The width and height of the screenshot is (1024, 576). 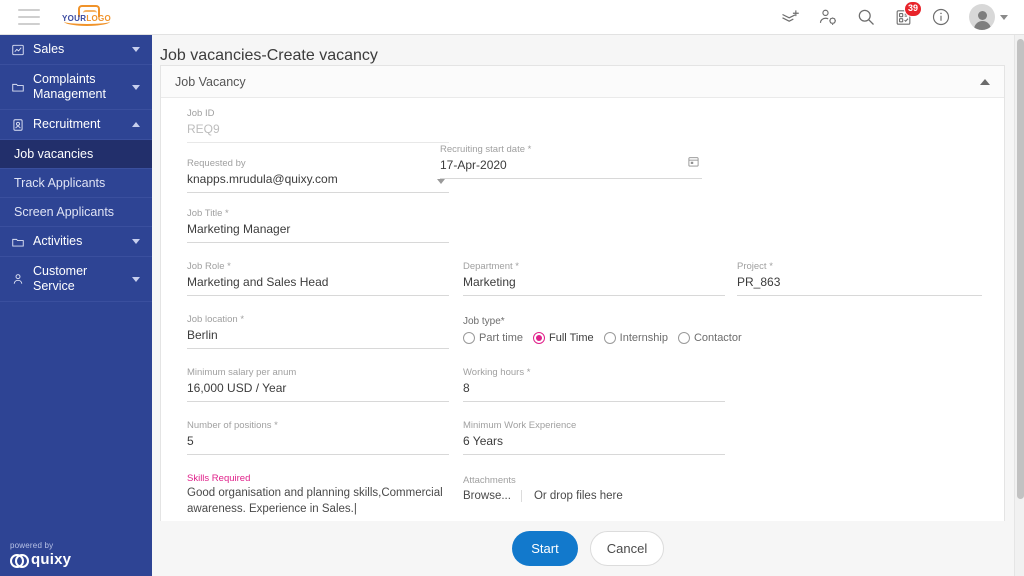 I want to click on logo-text: YOURLOGO, so click(x=86, y=18).